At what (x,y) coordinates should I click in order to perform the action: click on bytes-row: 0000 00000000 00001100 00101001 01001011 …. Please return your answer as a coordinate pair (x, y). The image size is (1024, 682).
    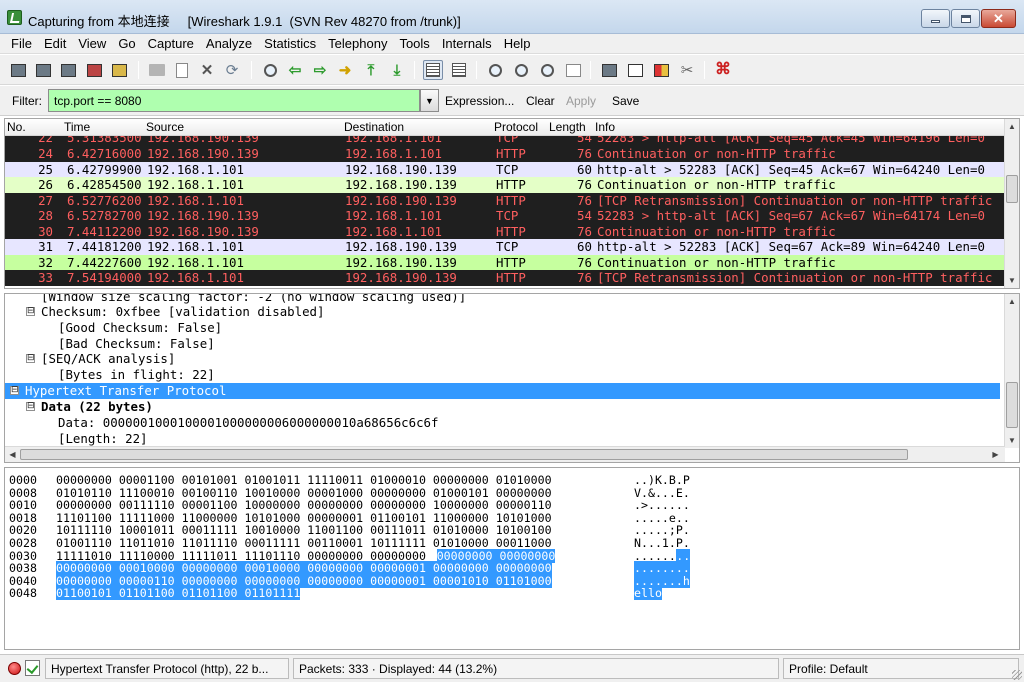
    Looking at the image, I should click on (505, 480).